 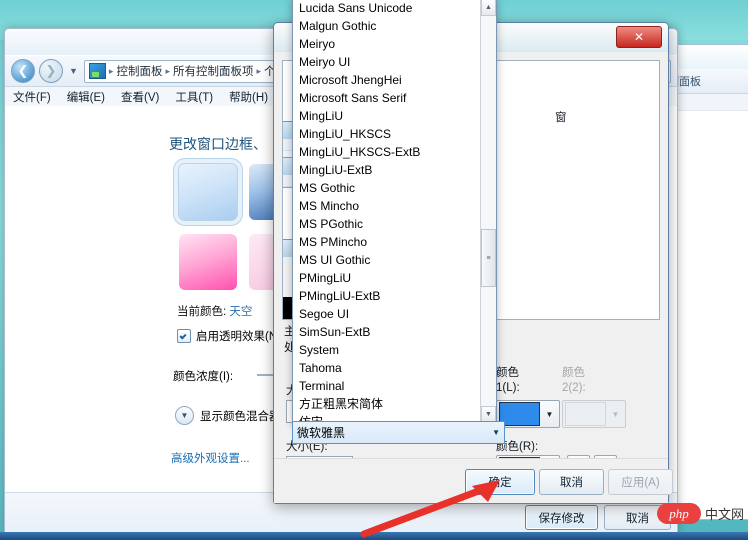 What do you see at coordinates (23, 71) in the screenshot?
I see `back-button: ❮` at bounding box center [23, 71].